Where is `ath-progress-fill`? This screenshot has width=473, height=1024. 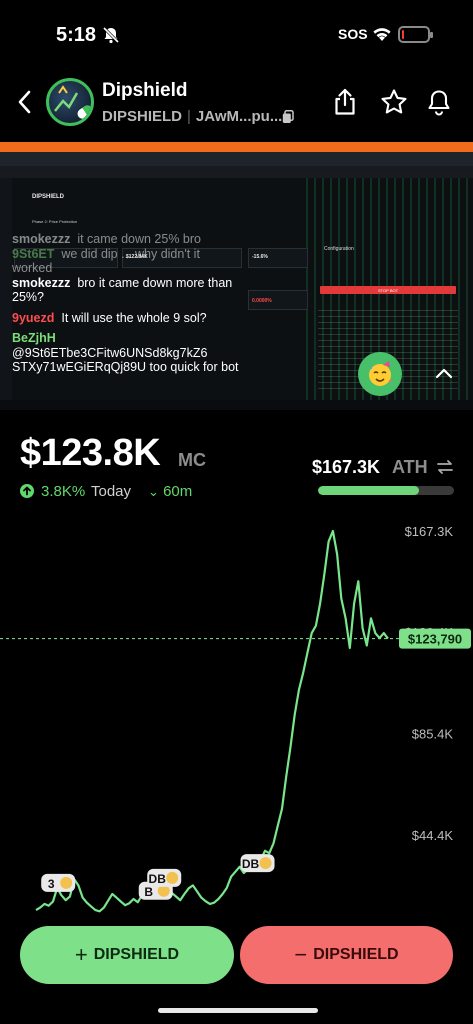 ath-progress-fill is located at coordinates (368, 490).